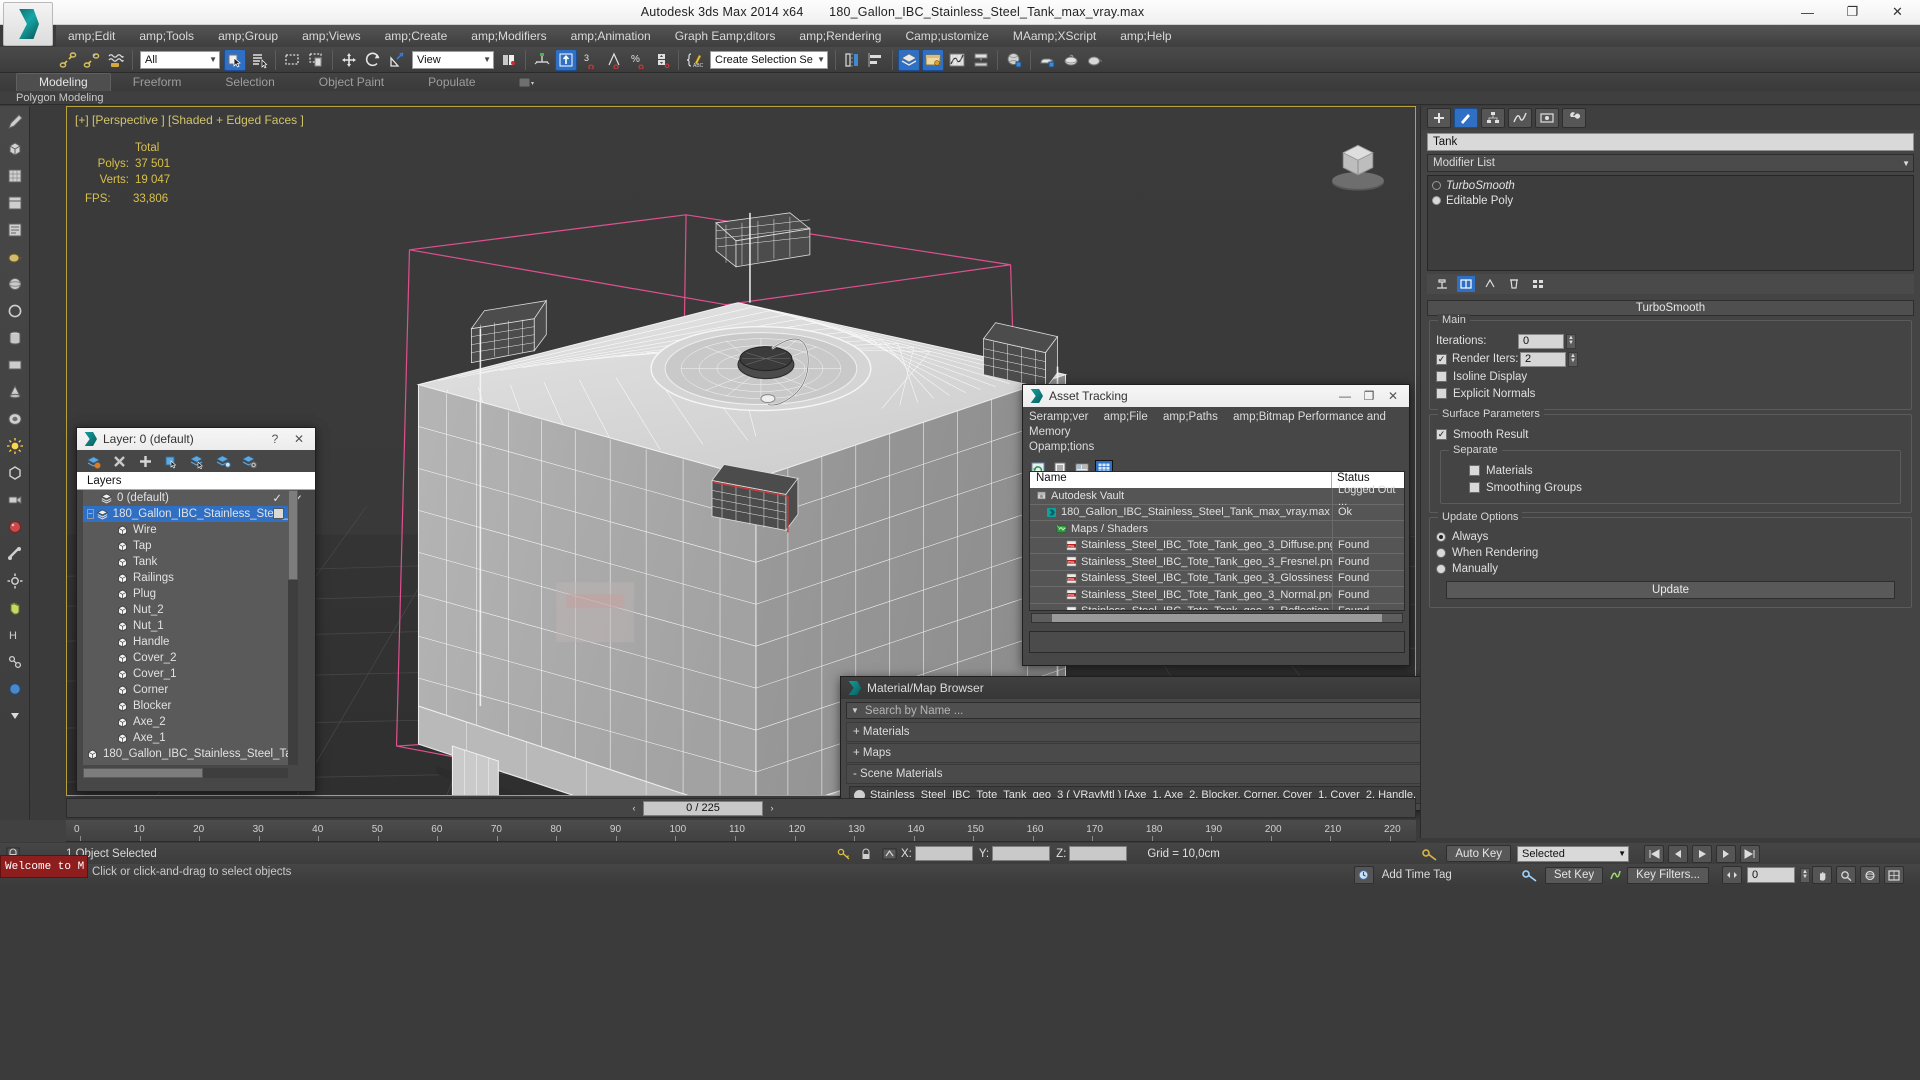 The width and height of the screenshot is (1920, 1080). Describe the element at coordinates (1670, 185) in the screenshot. I see `modifier-stack-item-turbosmooth: TurboSmooth` at that location.